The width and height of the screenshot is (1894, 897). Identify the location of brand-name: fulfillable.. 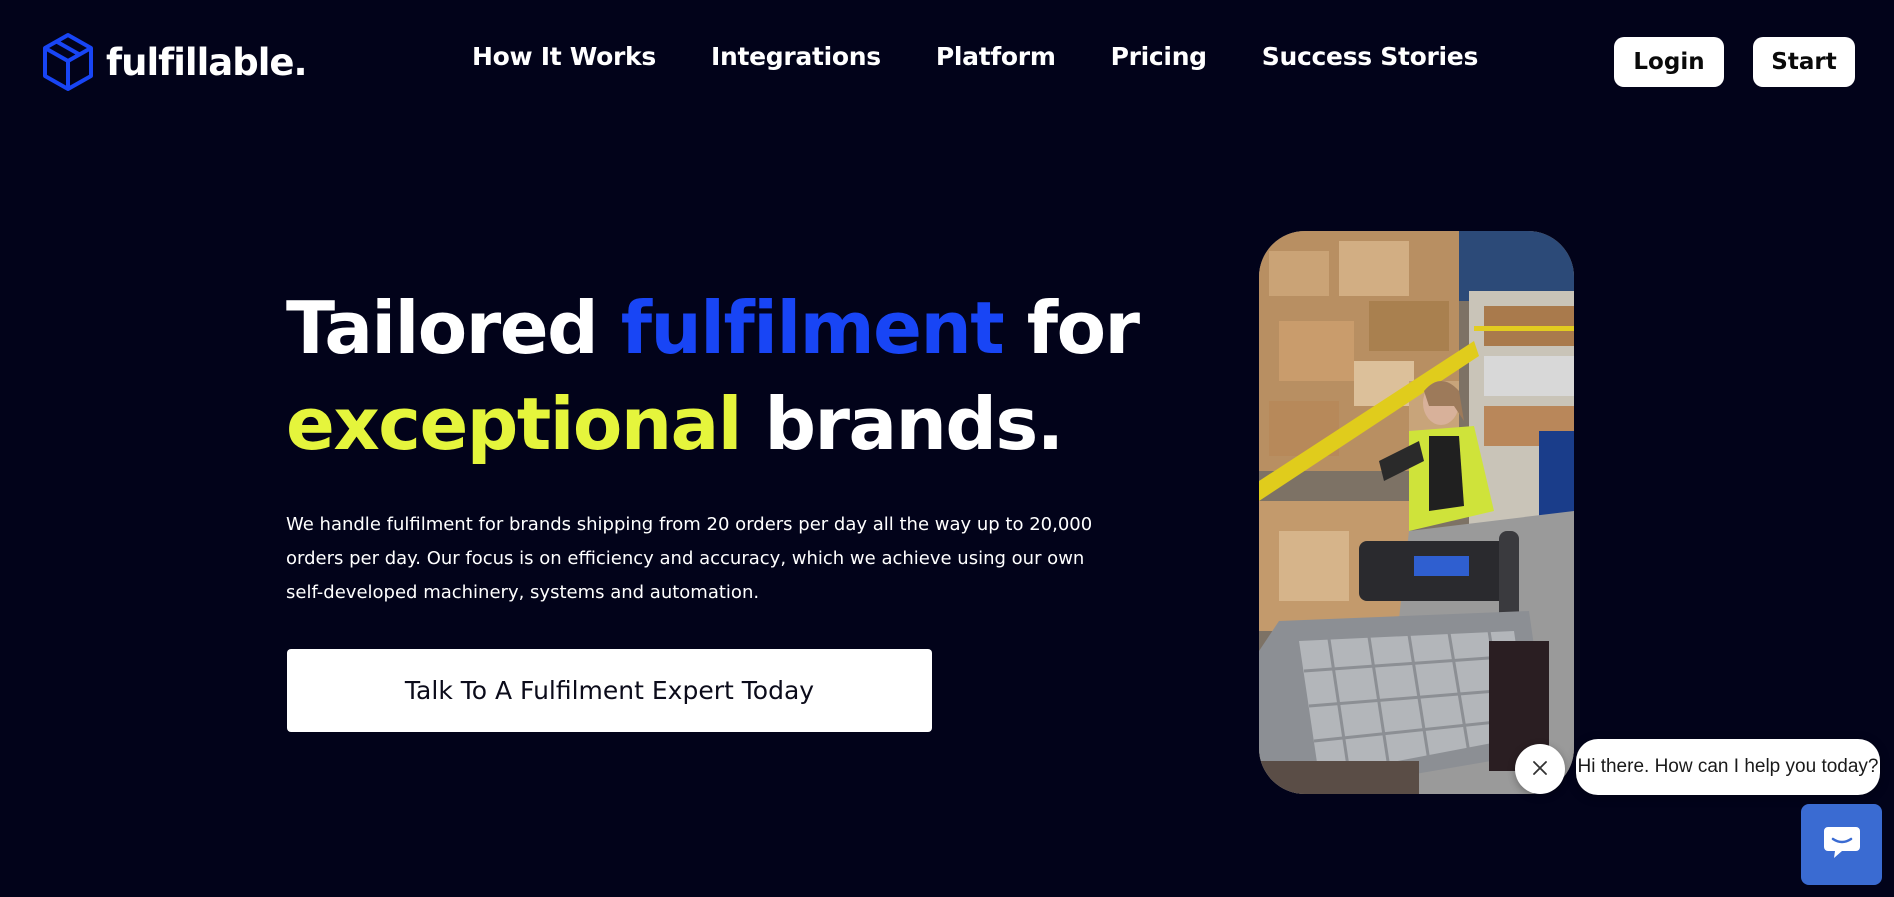
(207, 62).